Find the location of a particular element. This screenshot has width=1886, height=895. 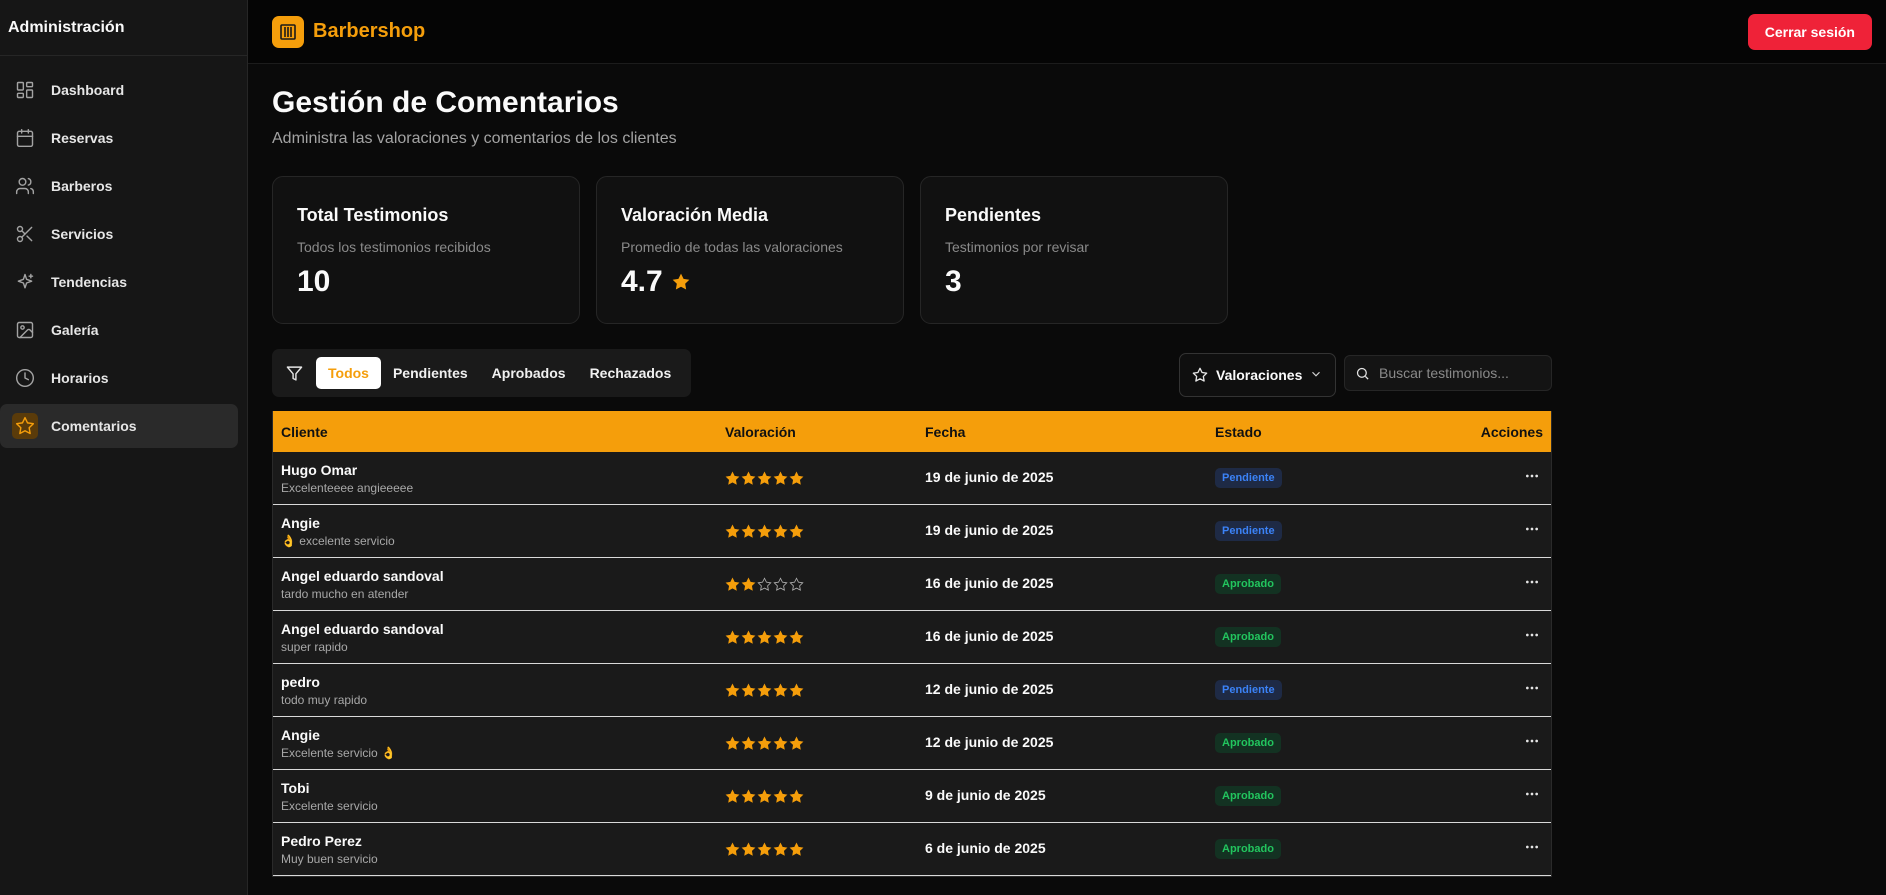

stat-title: Pendientes is located at coordinates (993, 215).